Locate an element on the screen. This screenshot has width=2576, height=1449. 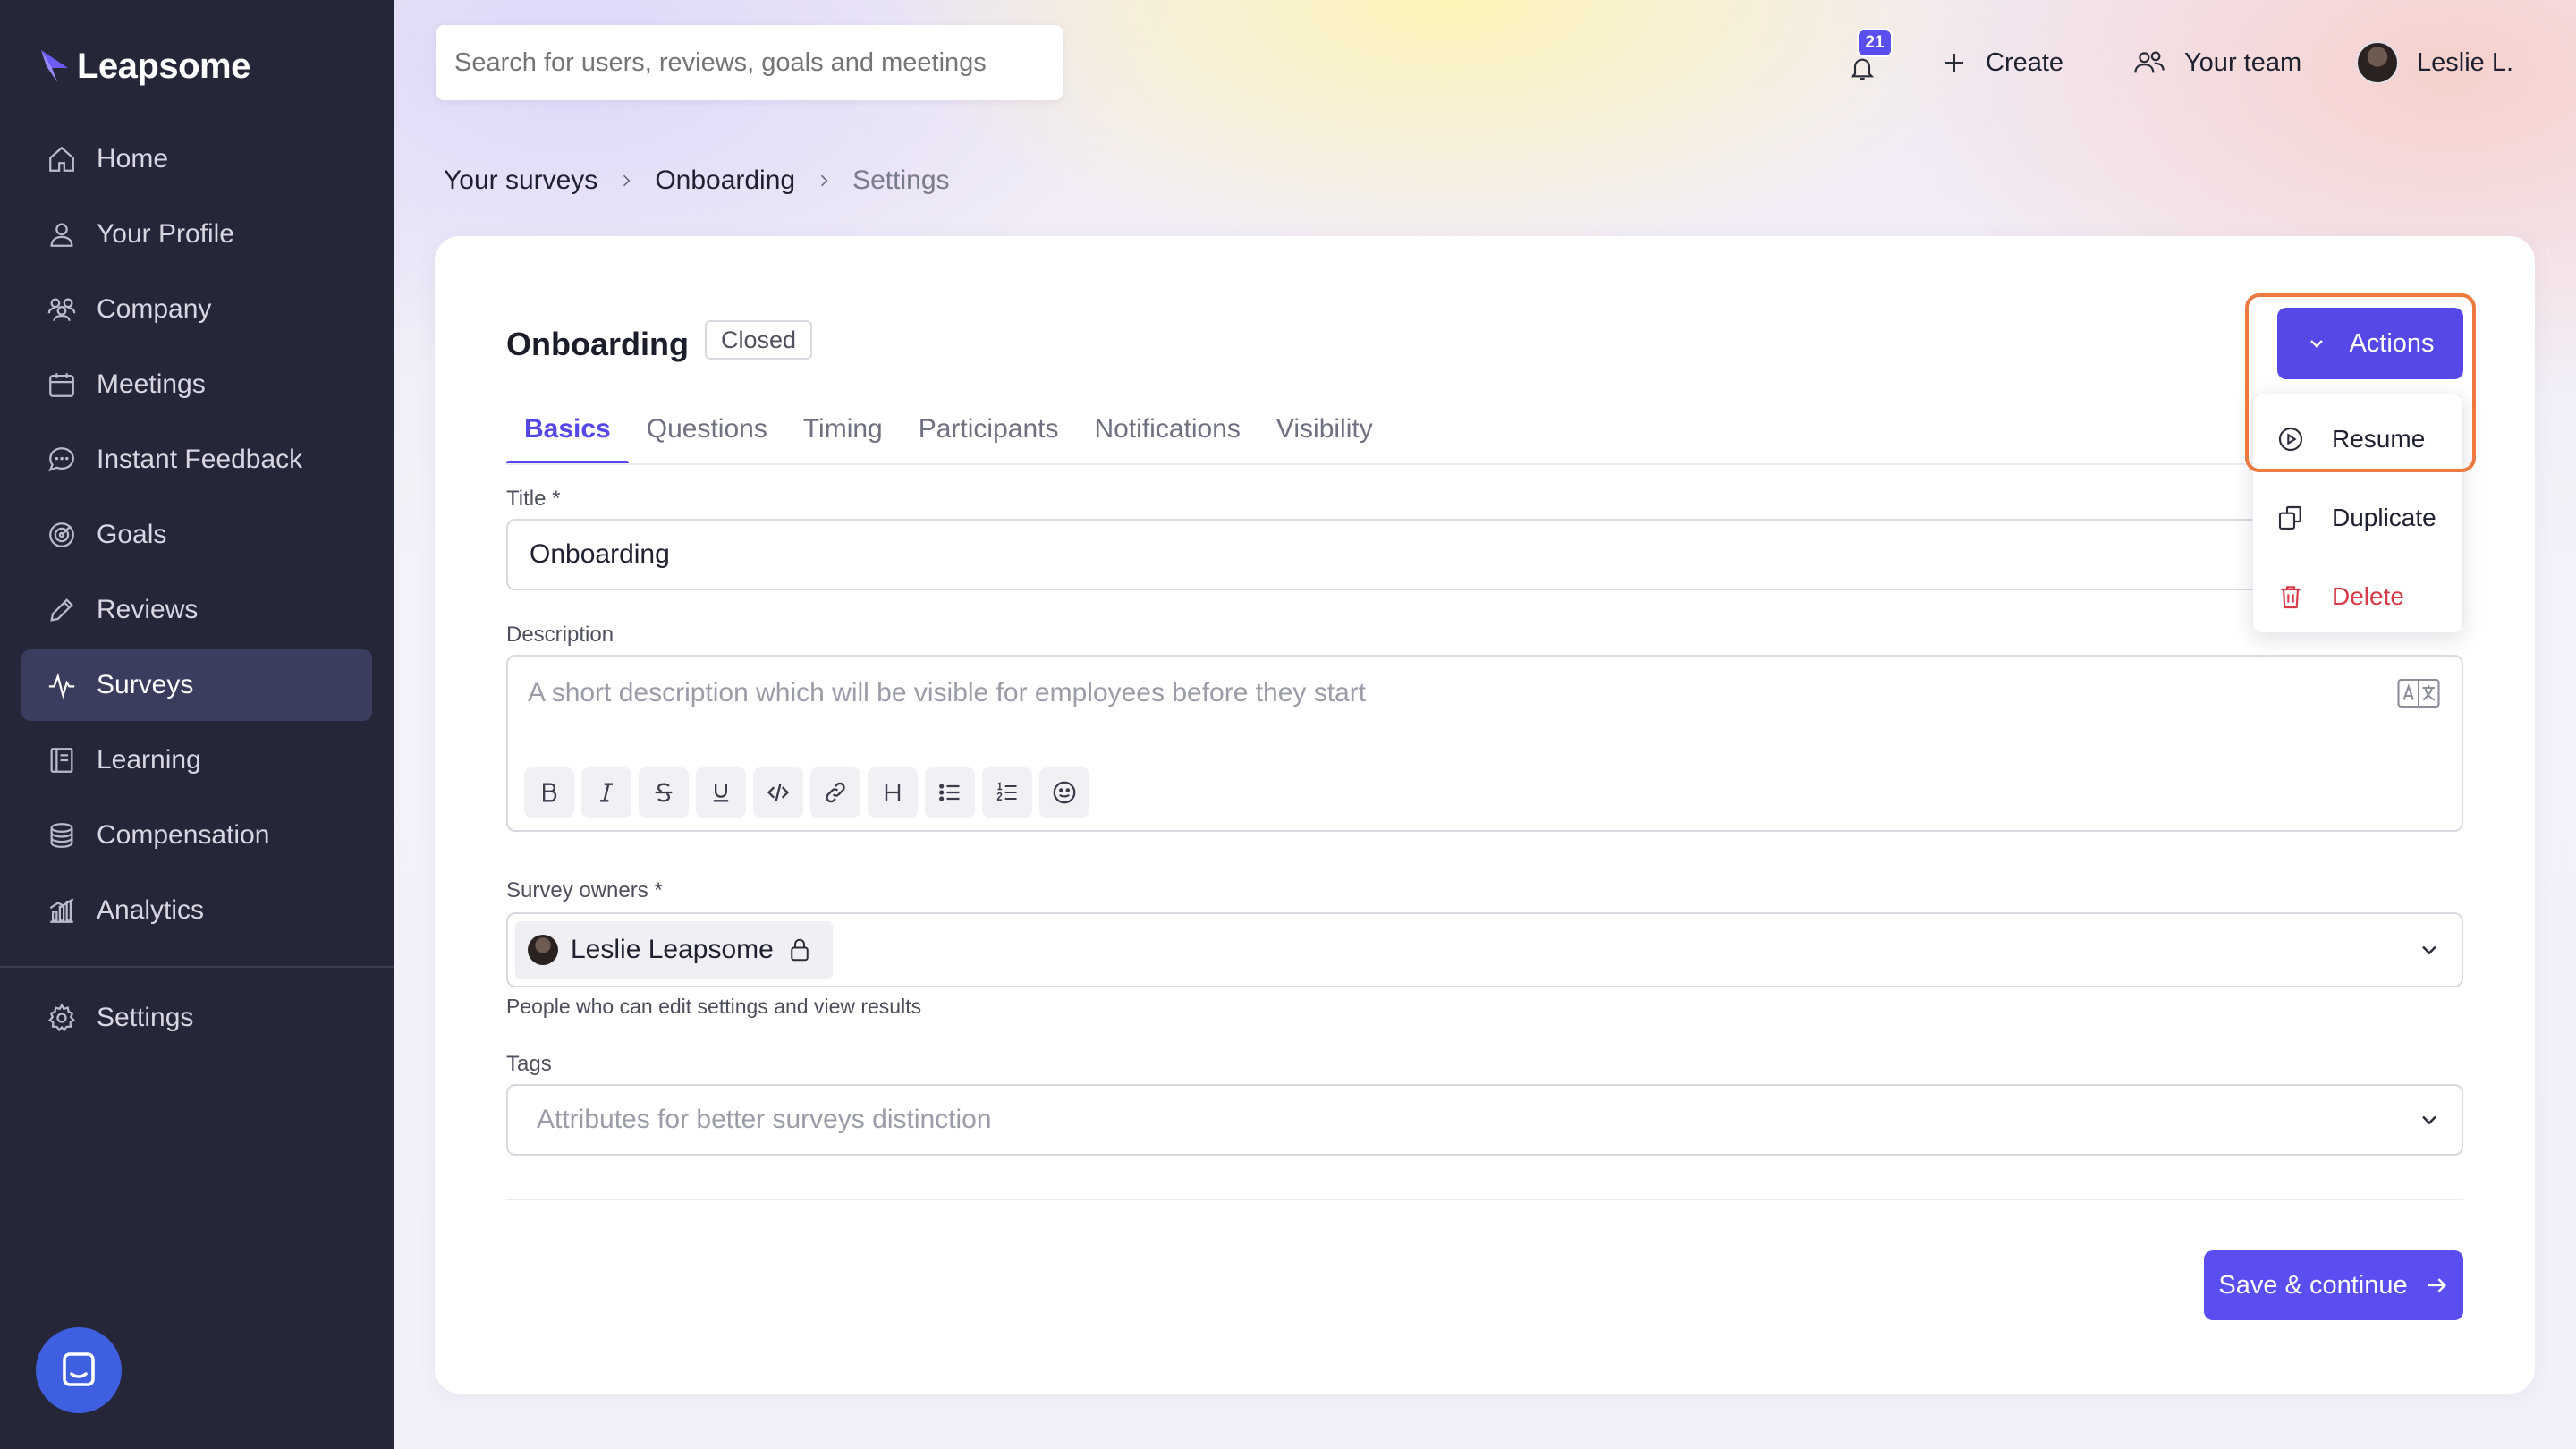
bullet-list-icon is located at coordinates (949, 792).